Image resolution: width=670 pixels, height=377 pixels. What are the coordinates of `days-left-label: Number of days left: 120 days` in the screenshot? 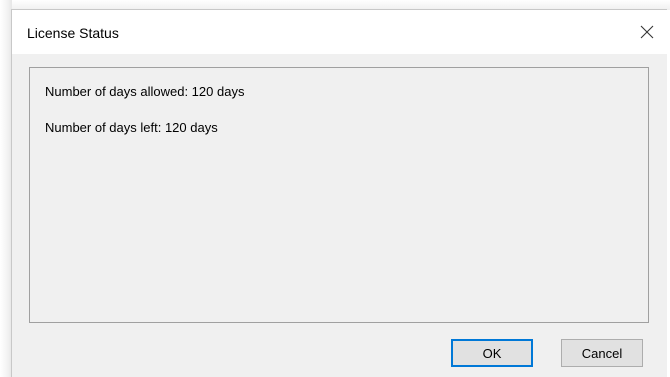 It's located at (131, 127).